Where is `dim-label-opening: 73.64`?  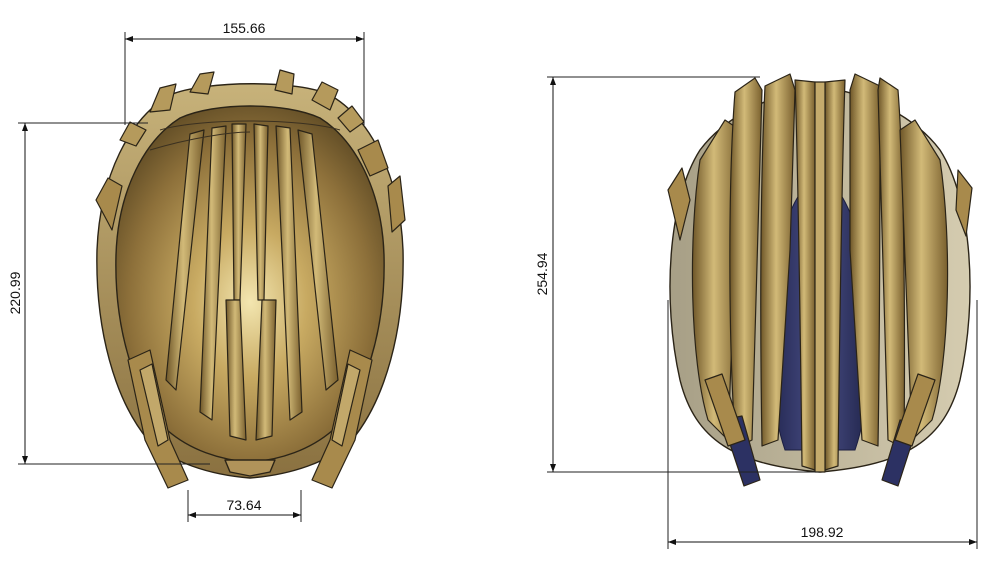 dim-label-opening: 73.64 is located at coordinates (243, 505).